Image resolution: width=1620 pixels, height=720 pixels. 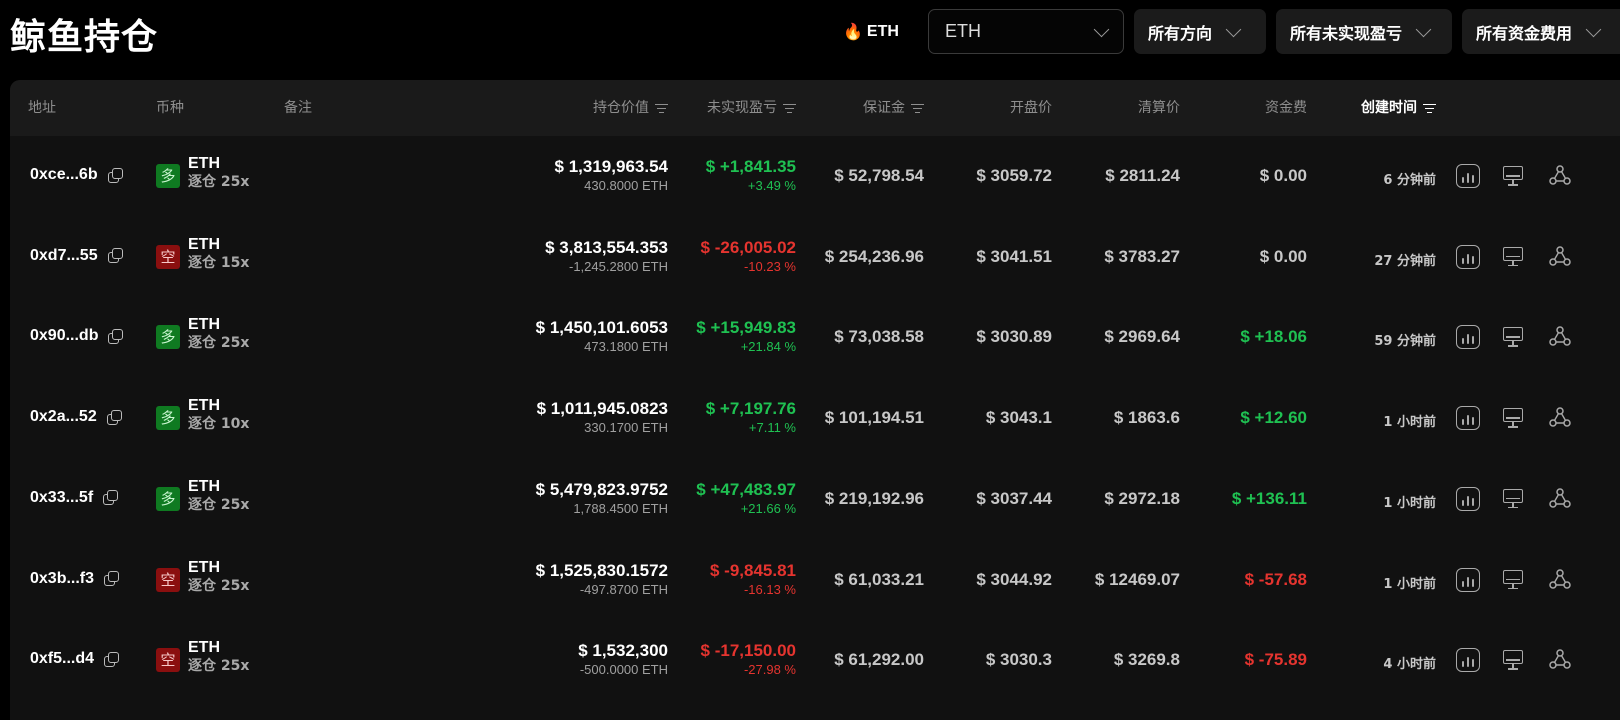 What do you see at coordinates (1142, 256) in the screenshot?
I see `liq-price: $ 3783.27` at bounding box center [1142, 256].